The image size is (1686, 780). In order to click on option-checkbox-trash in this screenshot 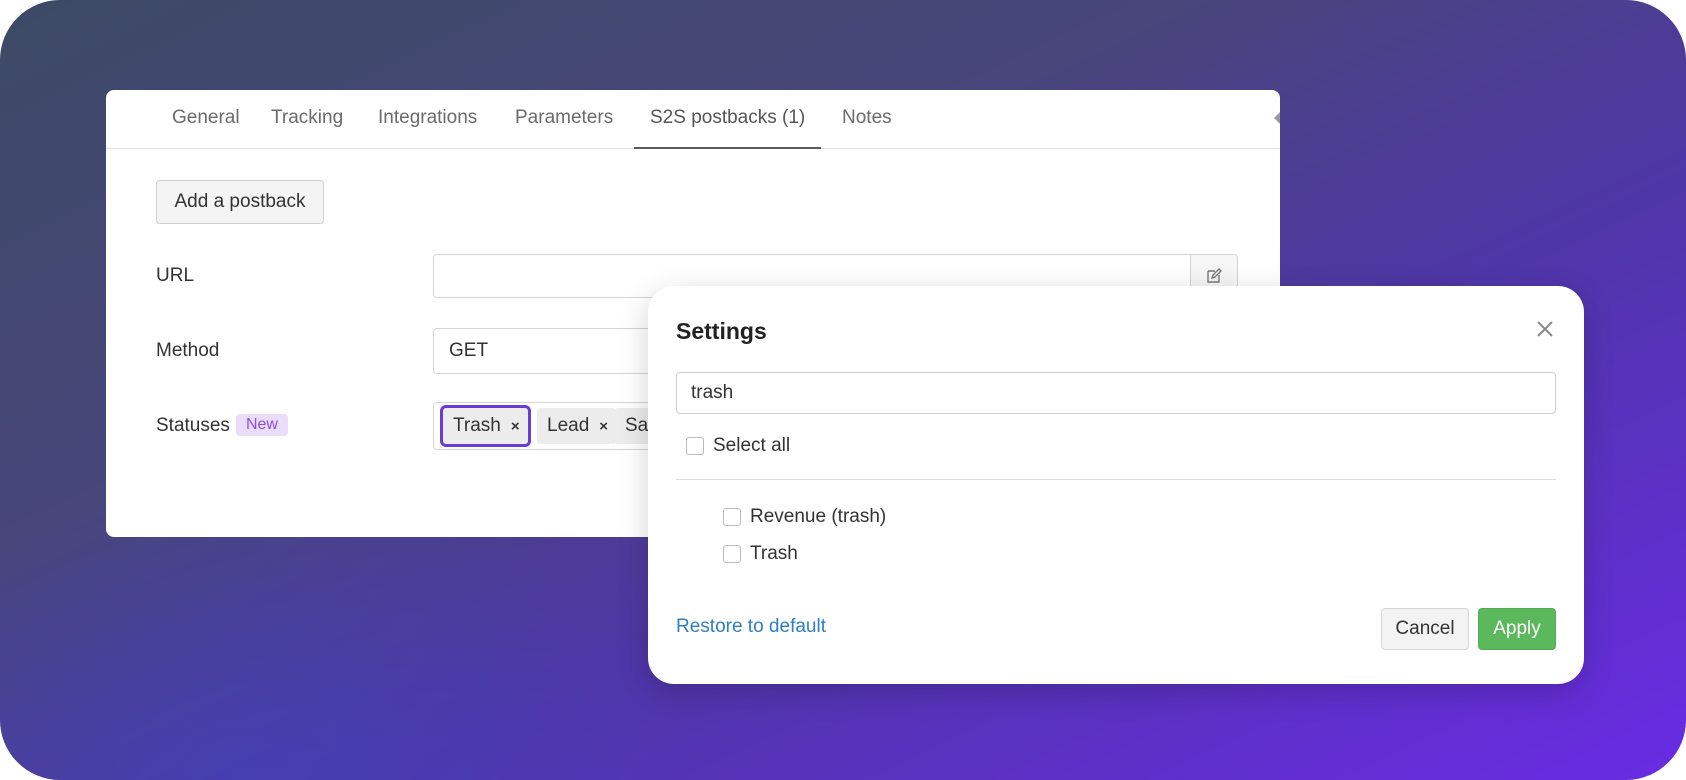, I will do `click(732, 554)`.